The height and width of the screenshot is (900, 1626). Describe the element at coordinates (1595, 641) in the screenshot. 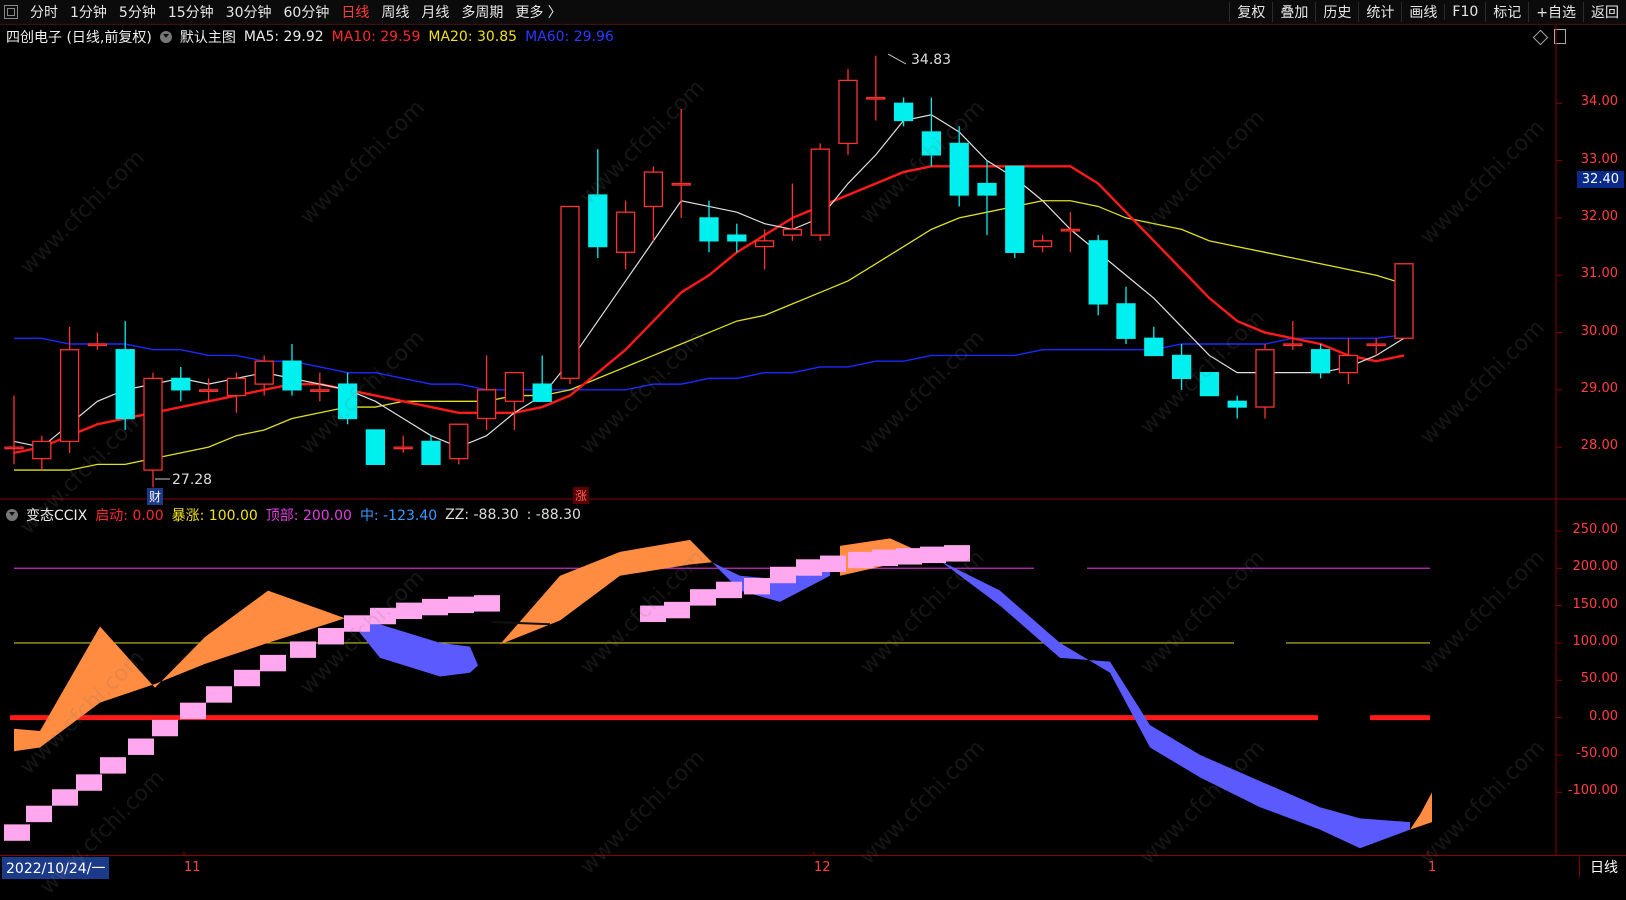

I see `cci-axis-label: 100.00` at that location.